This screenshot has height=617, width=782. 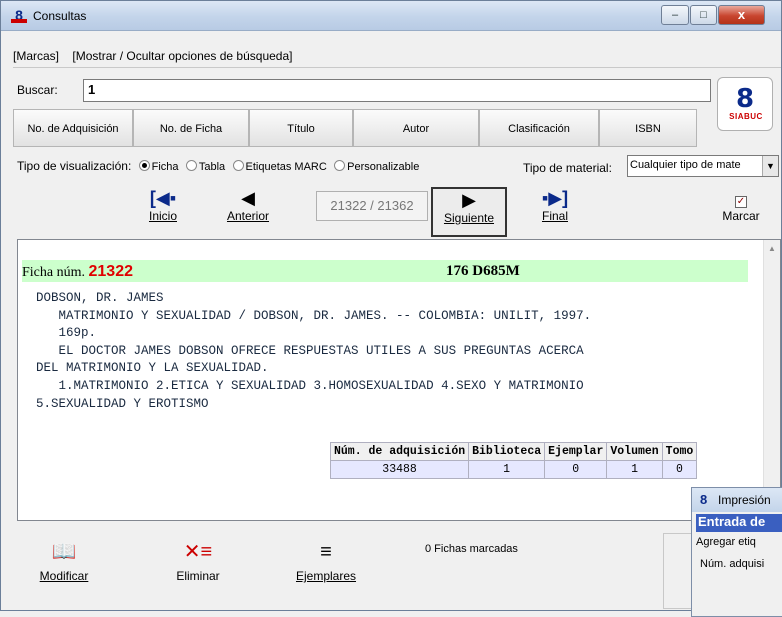 What do you see at coordinates (771, 380) in the screenshot?
I see `vertical-scrollbar: ▲` at bounding box center [771, 380].